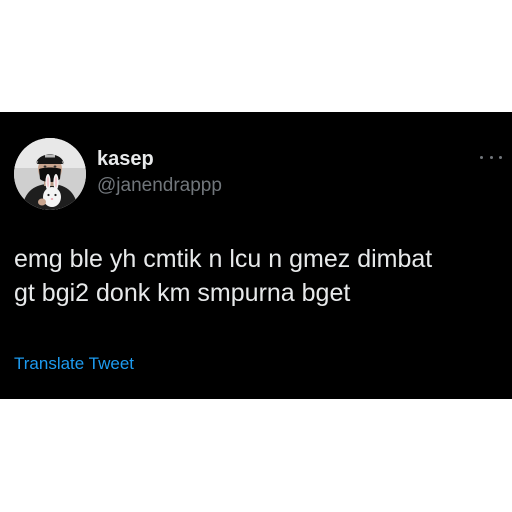 This screenshot has height=512, width=512. Describe the element at coordinates (223, 259) in the screenshot. I see `tweet-text-line: emg ble yh cmtik n lcu n gmez dimbat` at that location.